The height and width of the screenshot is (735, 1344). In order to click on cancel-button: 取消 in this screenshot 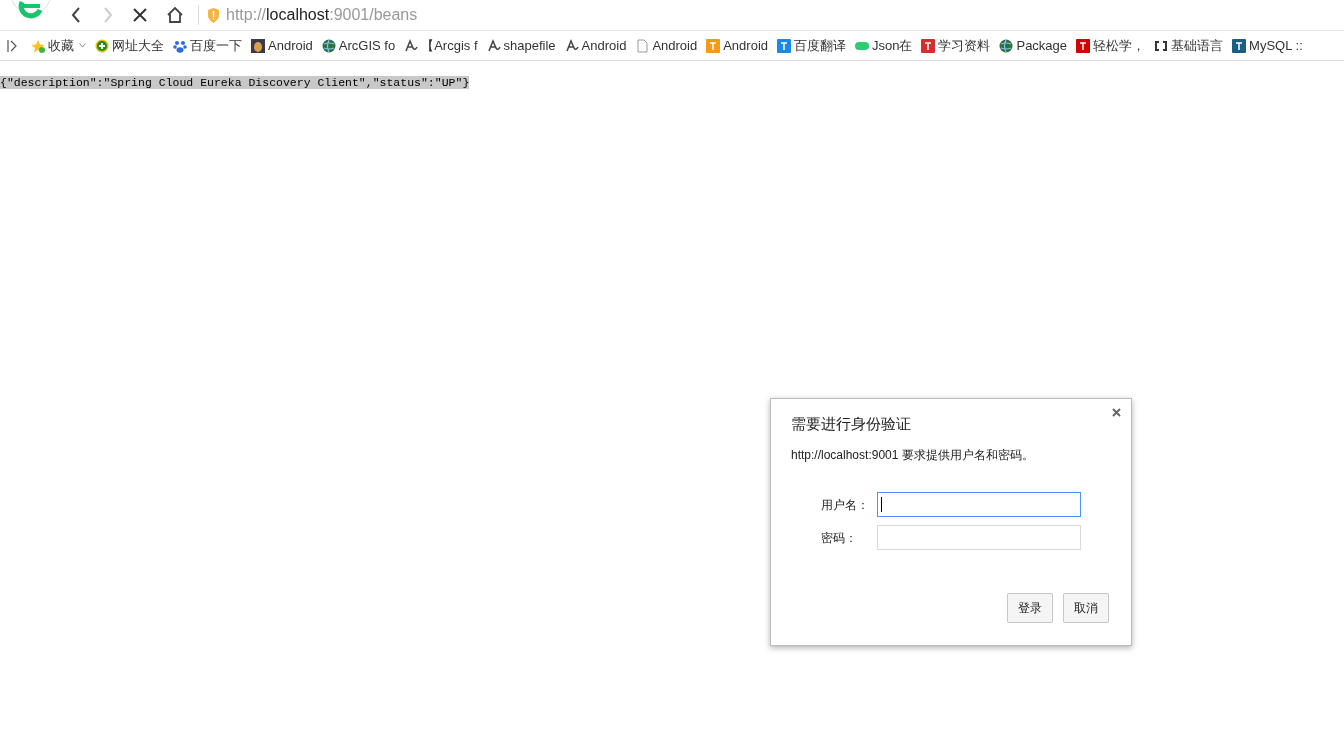, I will do `click(1086, 608)`.